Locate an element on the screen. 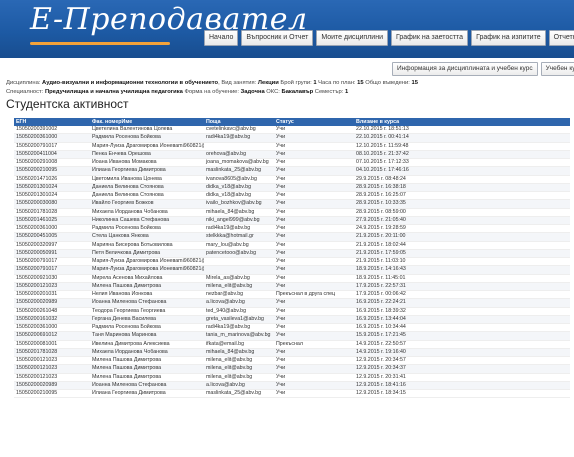  egn-cell: 15050200320997 is located at coordinates (52, 245).